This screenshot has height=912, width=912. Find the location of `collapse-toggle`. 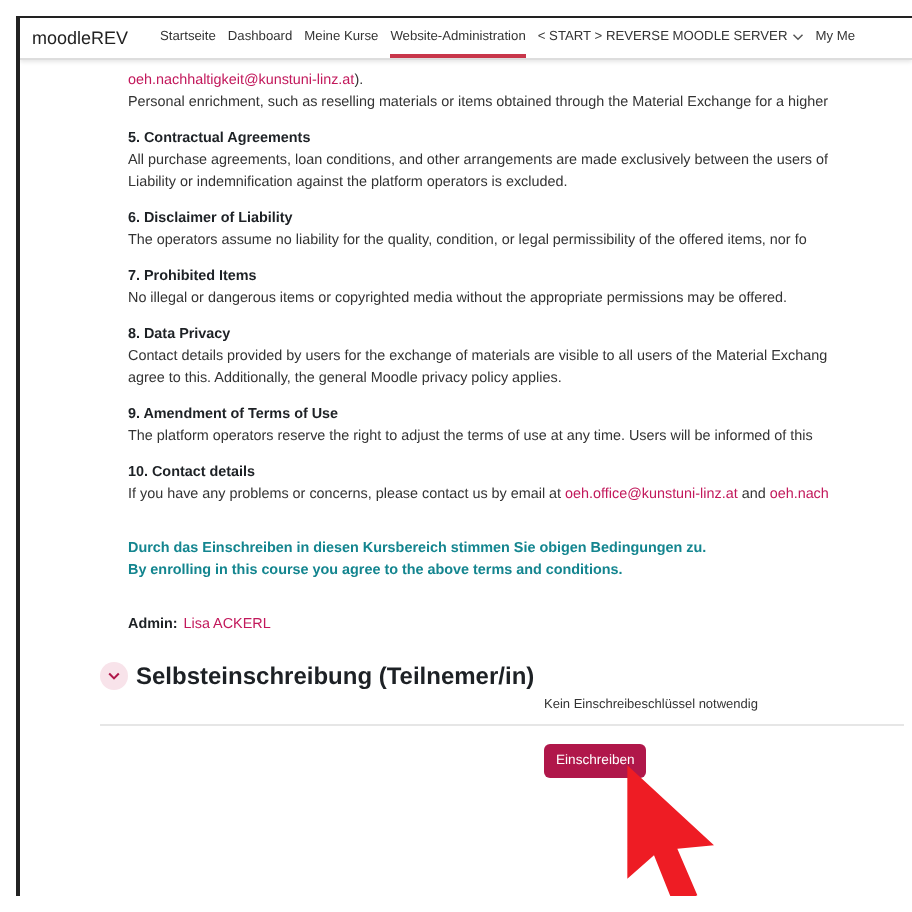

collapse-toggle is located at coordinates (114, 676).